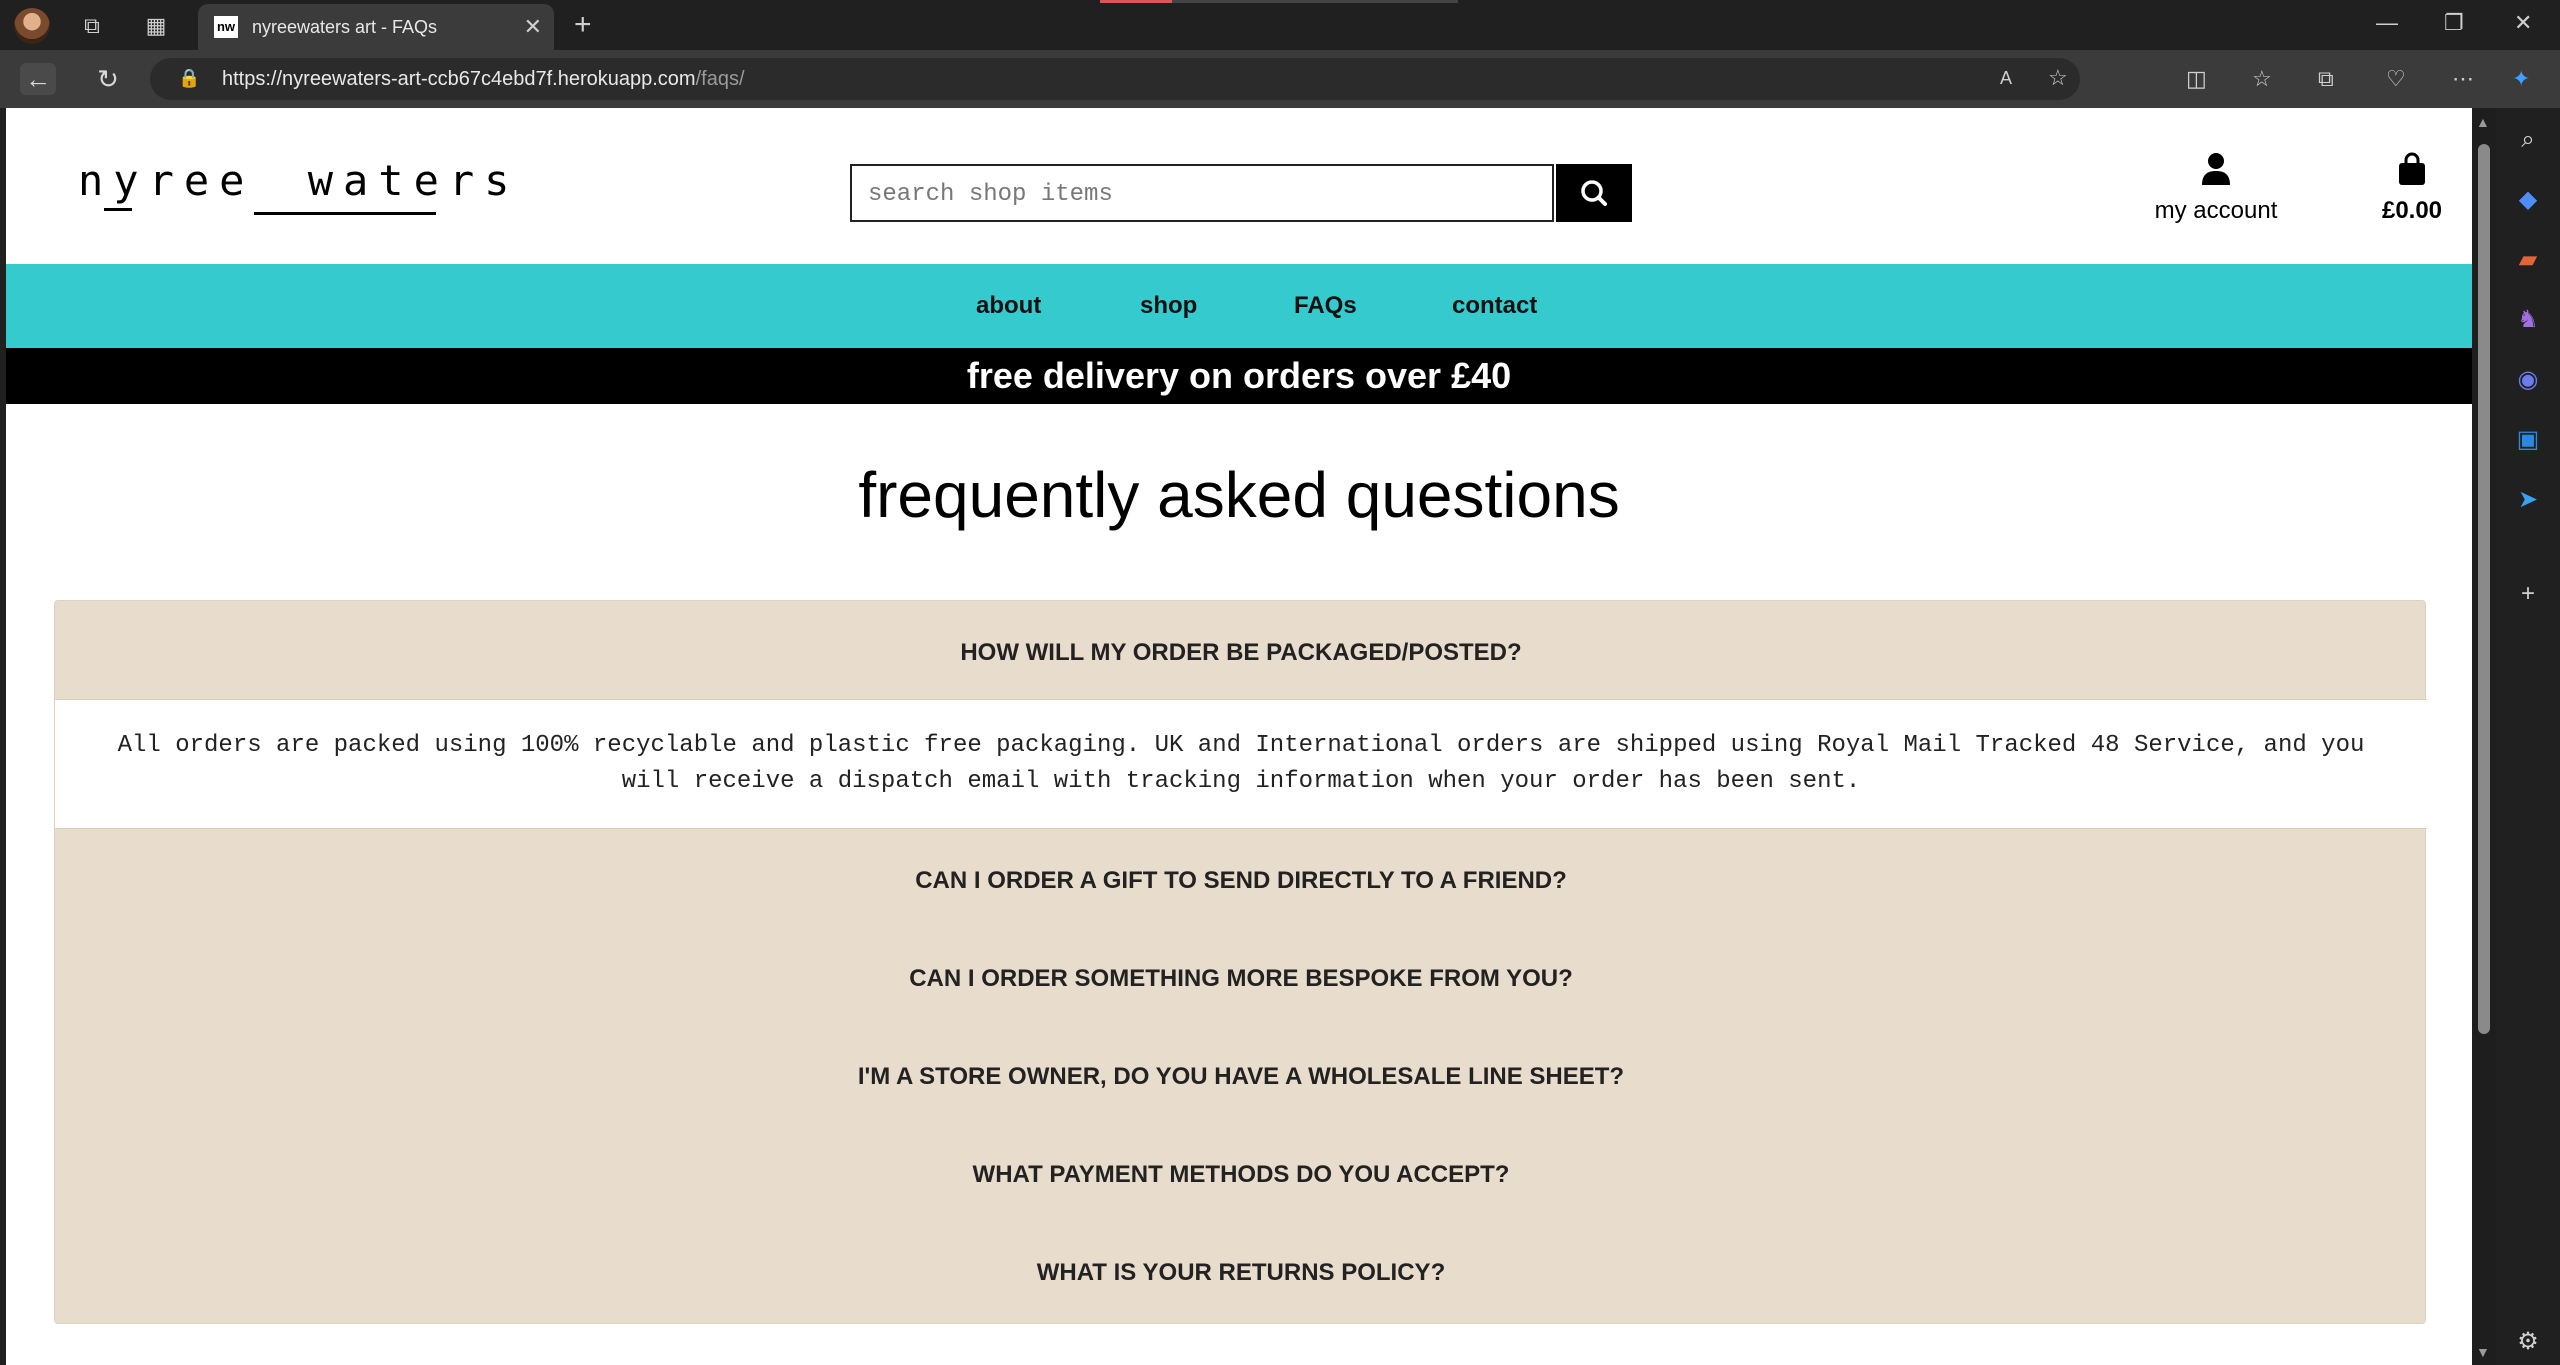 This screenshot has height=1365, width=2560. I want to click on main-nav: about shop FAQs contact, so click(1239, 306).